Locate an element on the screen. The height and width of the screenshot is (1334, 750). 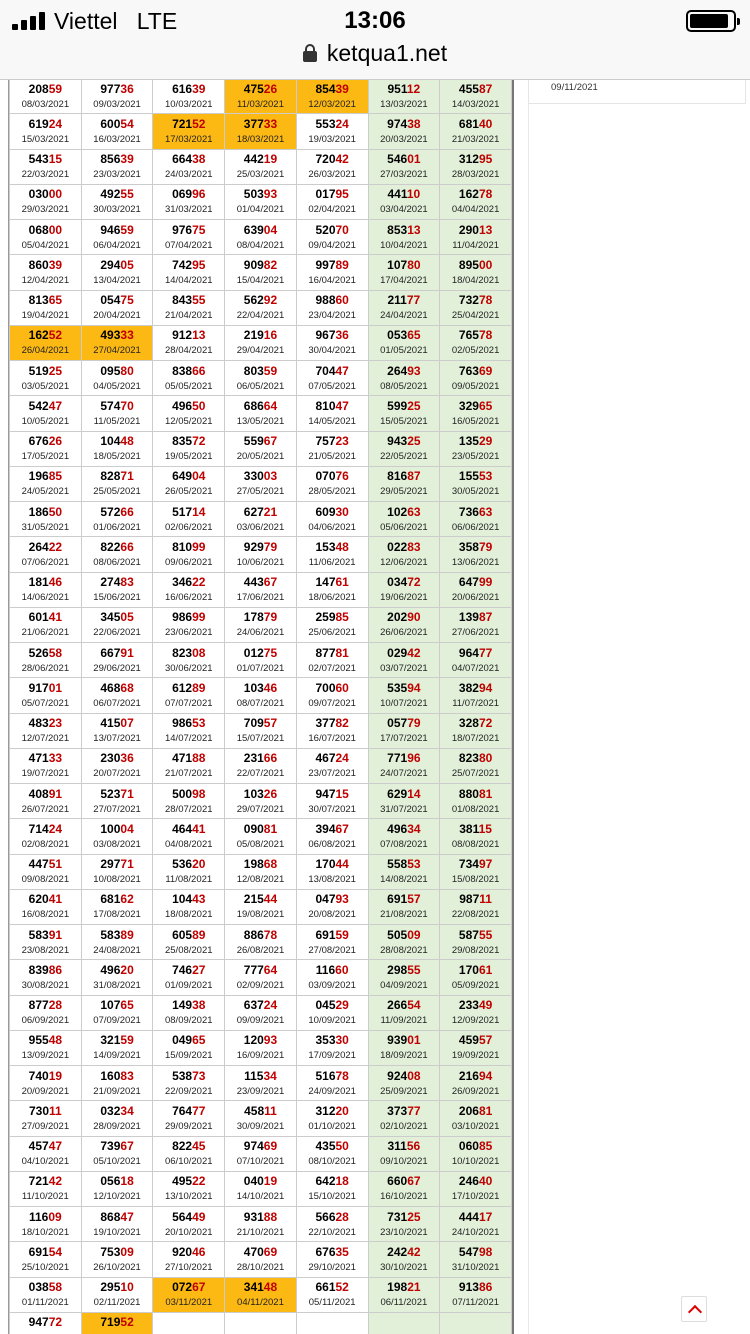
result-date: 22/06/2021 is located at coordinates (117, 633).